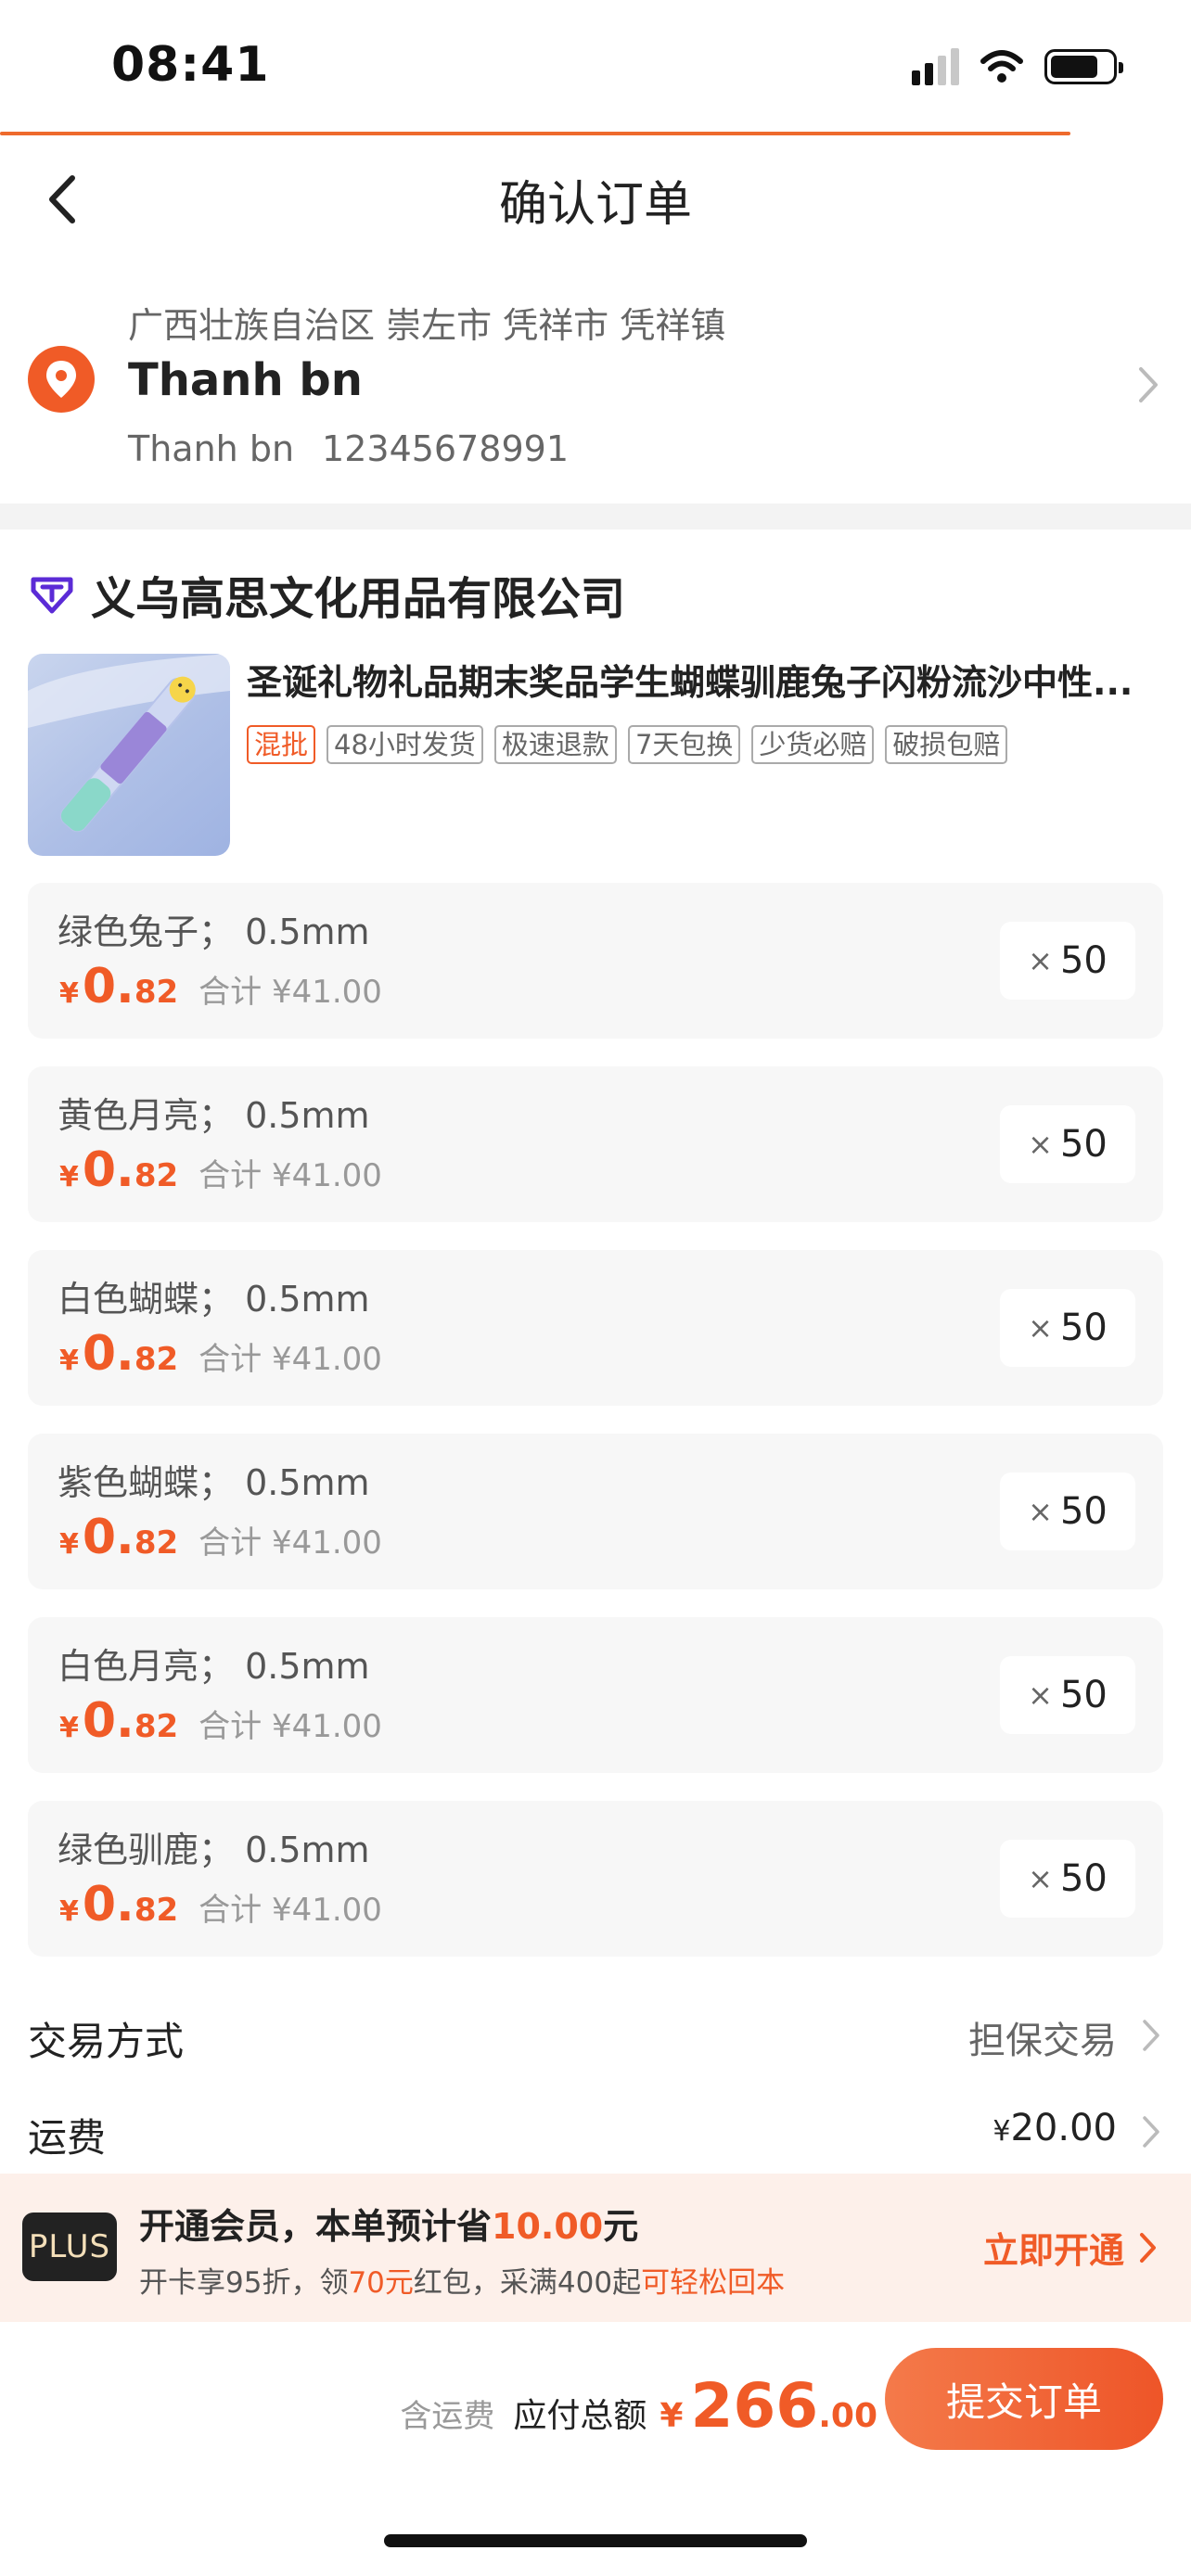 This screenshot has width=1191, height=2576. Describe the element at coordinates (1024, 2399) in the screenshot. I see `submit-order-button: 提交订单` at that location.